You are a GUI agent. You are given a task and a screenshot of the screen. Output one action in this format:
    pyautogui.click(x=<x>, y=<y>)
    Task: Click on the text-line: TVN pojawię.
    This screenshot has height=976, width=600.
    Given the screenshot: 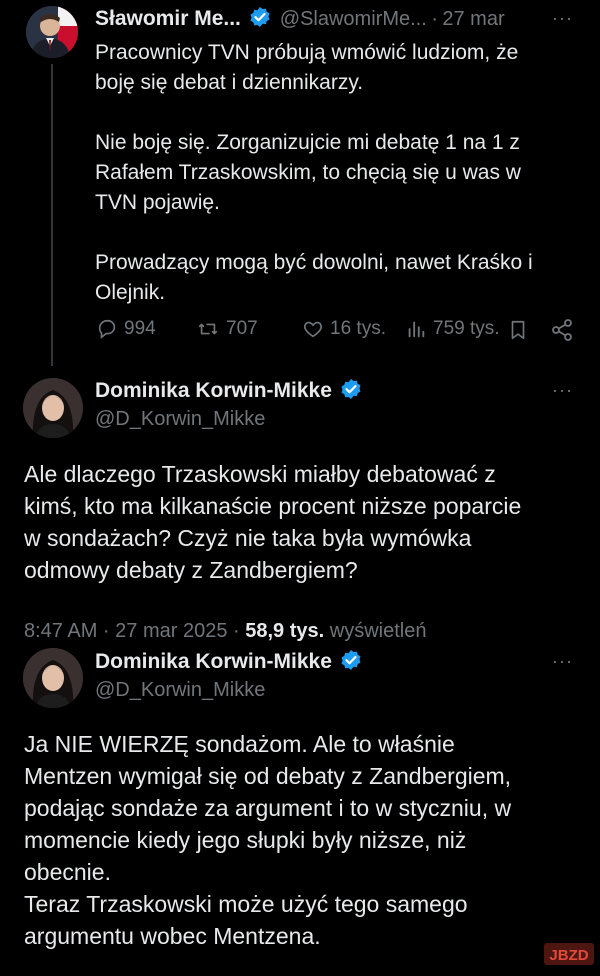 What is the action you would take?
    pyautogui.click(x=157, y=202)
    